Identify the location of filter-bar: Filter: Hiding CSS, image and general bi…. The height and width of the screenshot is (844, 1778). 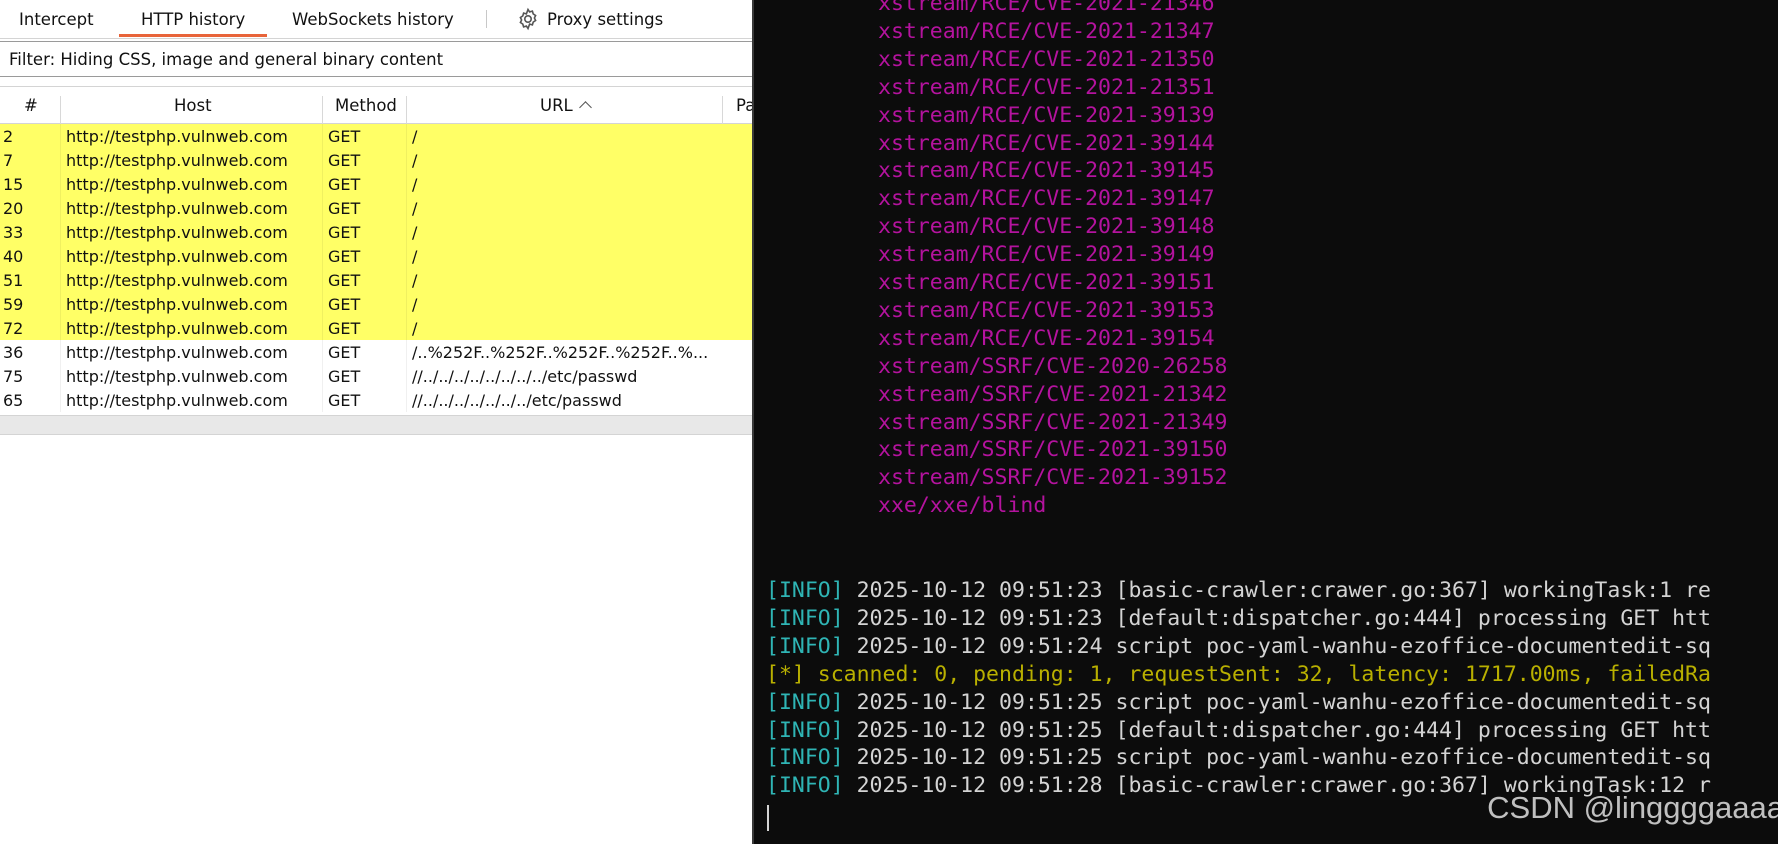
(376, 59).